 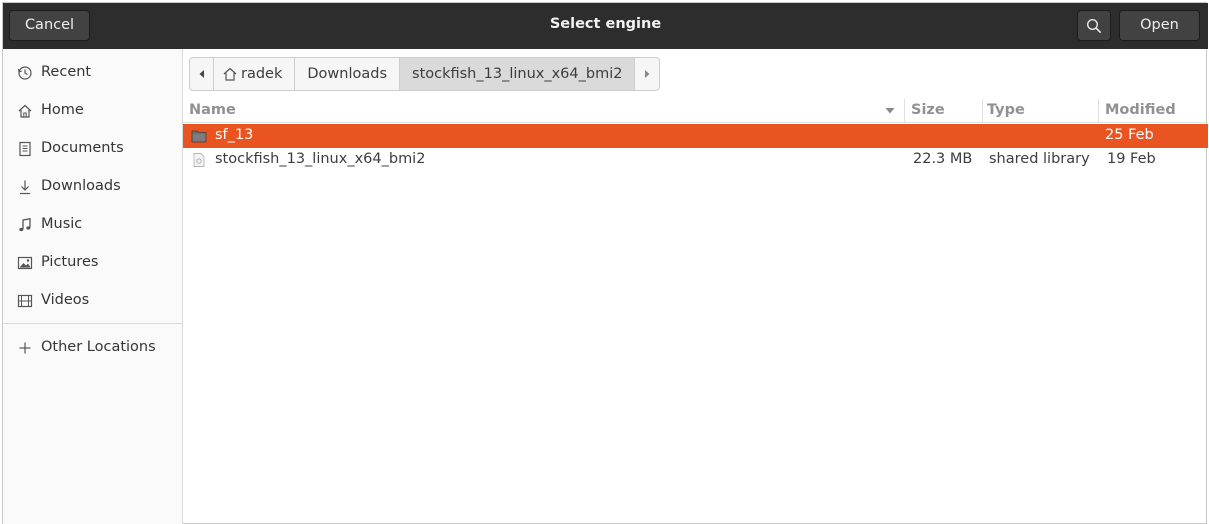 What do you see at coordinates (212, 110) in the screenshot?
I see `column-header-name: Name` at bounding box center [212, 110].